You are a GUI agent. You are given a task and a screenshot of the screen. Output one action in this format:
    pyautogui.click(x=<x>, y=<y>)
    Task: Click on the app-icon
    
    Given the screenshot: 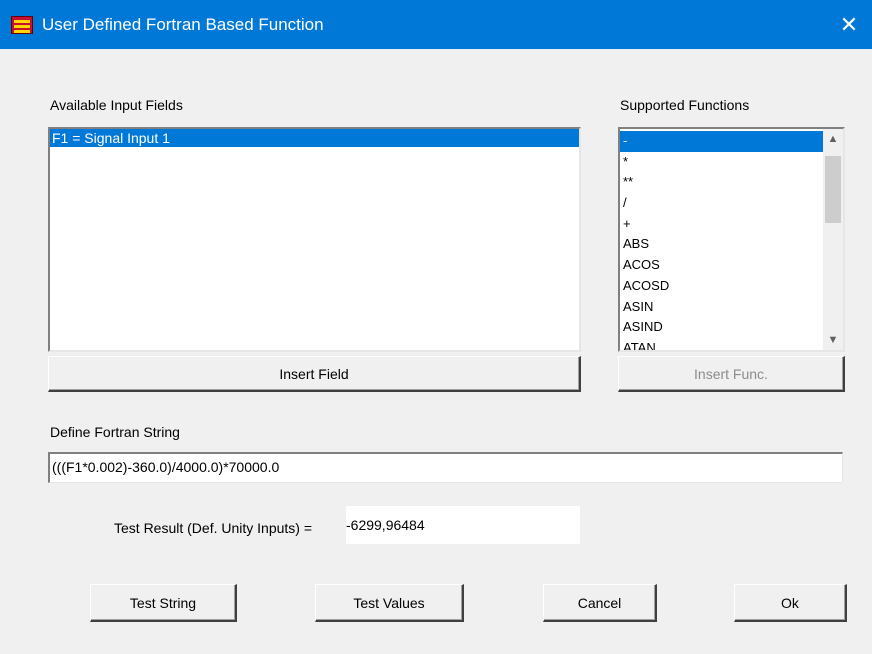 What is the action you would take?
    pyautogui.click(x=22, y=25)
    